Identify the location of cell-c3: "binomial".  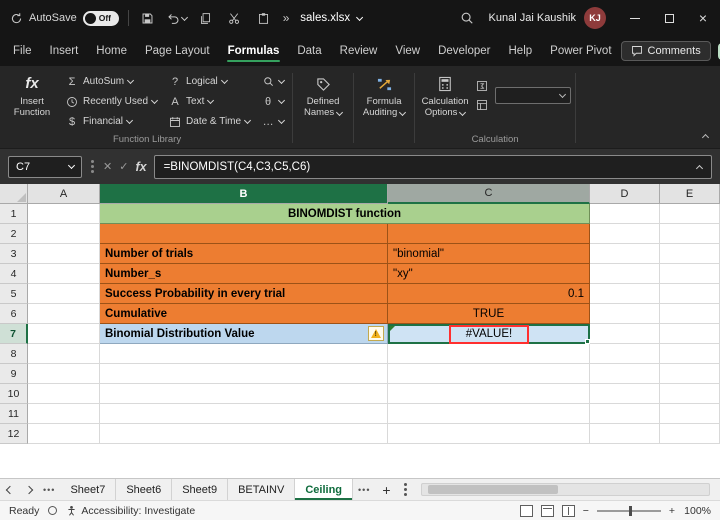
(489, 254).